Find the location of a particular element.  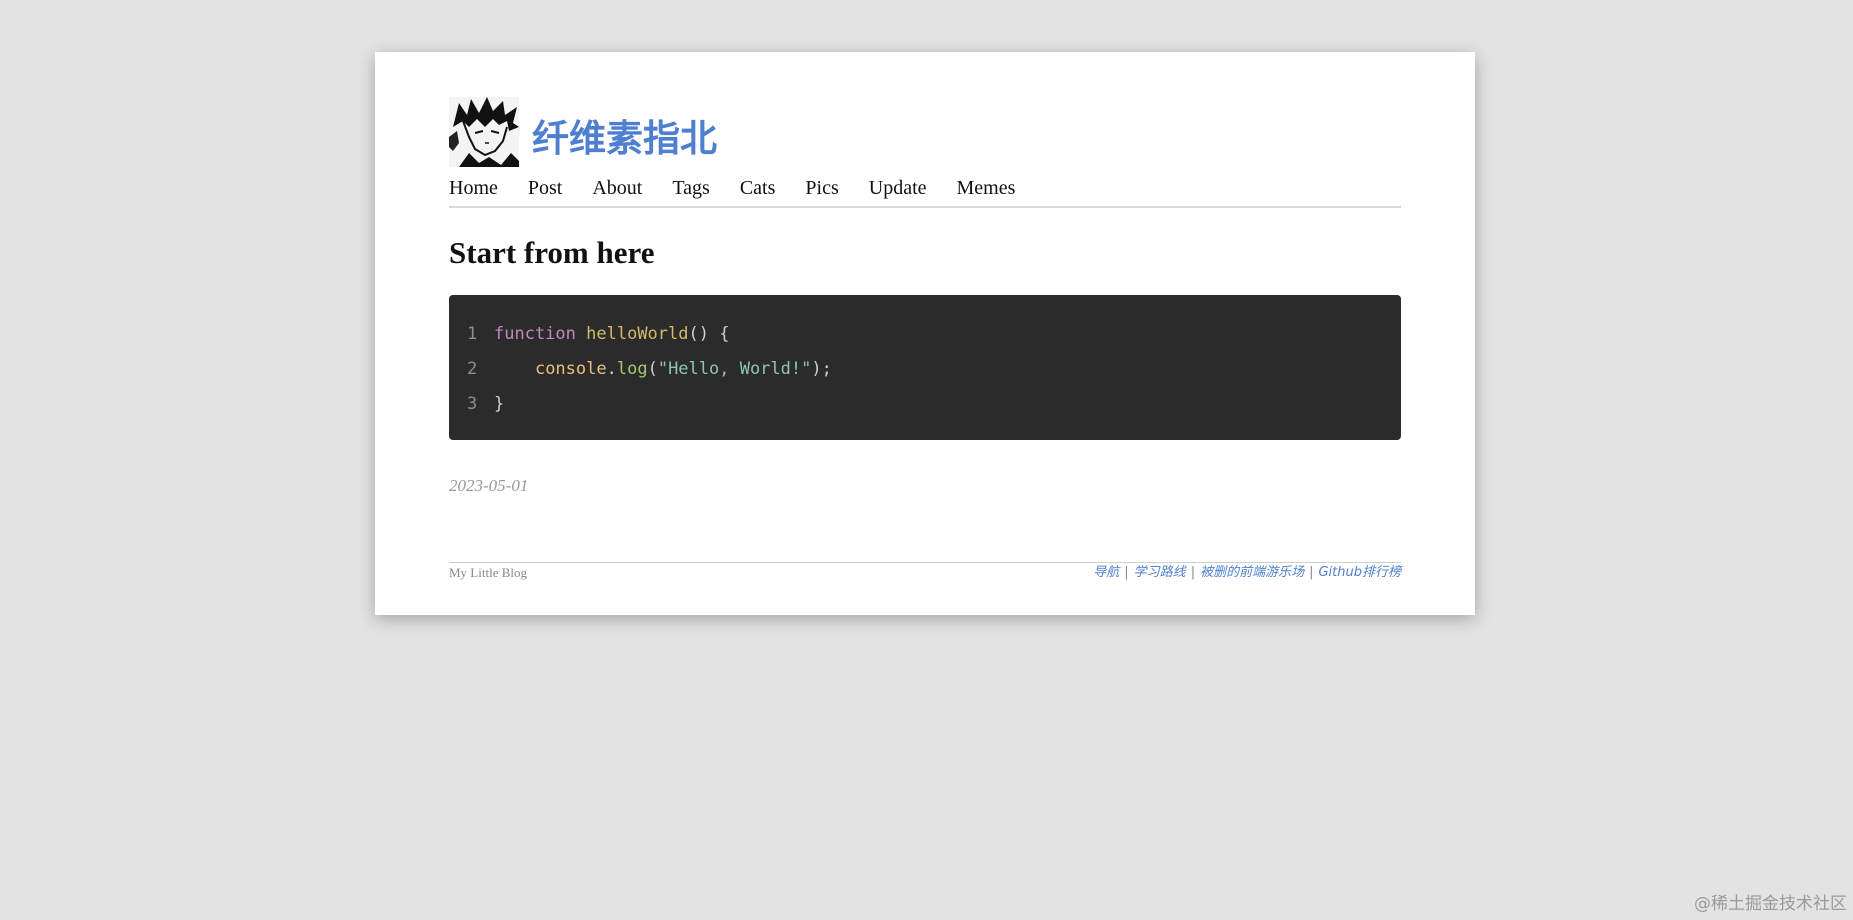

footer-links: 导航 | 学习路线 | 被删的前端游乐场 | Github排行榜 is located at coordinates (1247, 573).